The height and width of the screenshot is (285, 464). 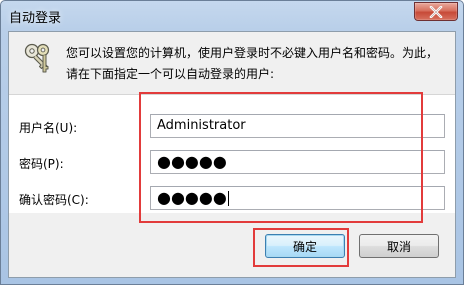 I want to click on close-icon, so click(x=436, y=11).